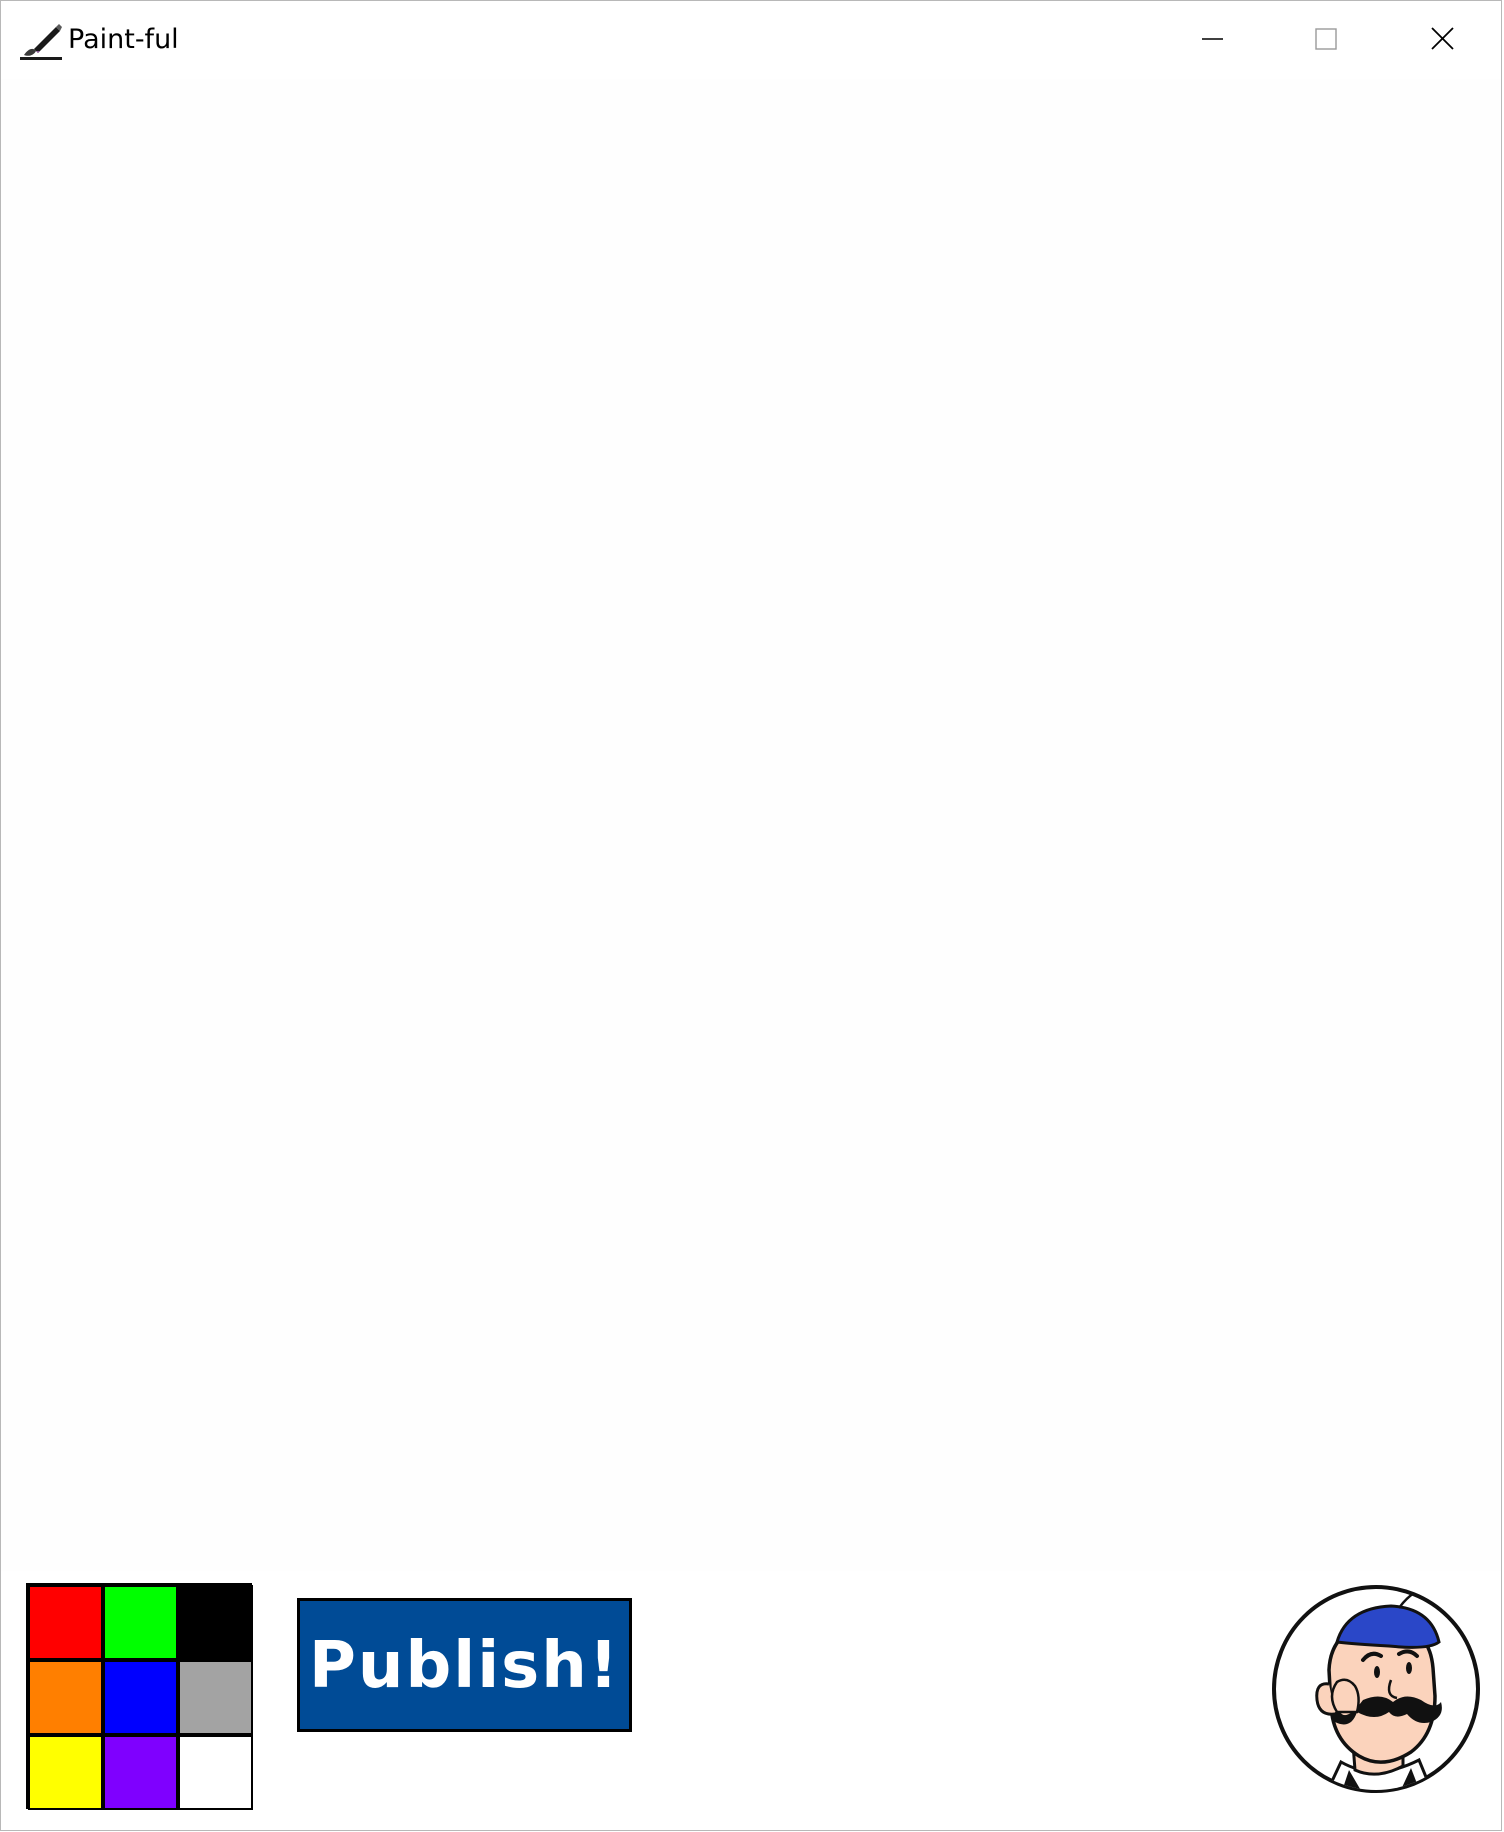  Describe the element at coordinates (215, 1772) in the screenshot. I see `color-swatch-white` at that location.